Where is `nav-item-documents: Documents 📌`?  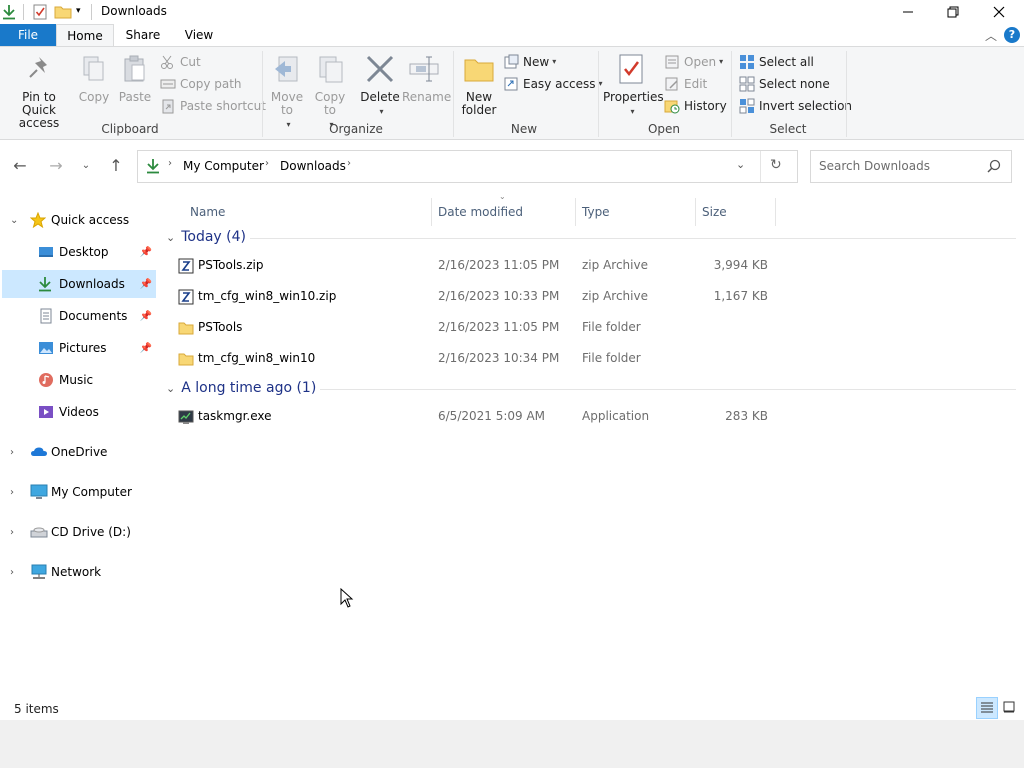
nav-item-documents: Documents 📌 is located at coordinates (79, 316).